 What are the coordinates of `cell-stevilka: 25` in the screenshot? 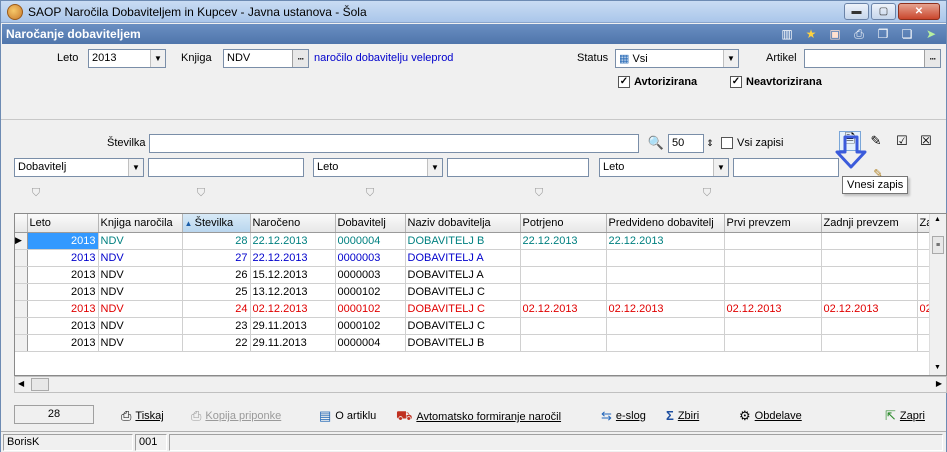 It's located at (216, 292).